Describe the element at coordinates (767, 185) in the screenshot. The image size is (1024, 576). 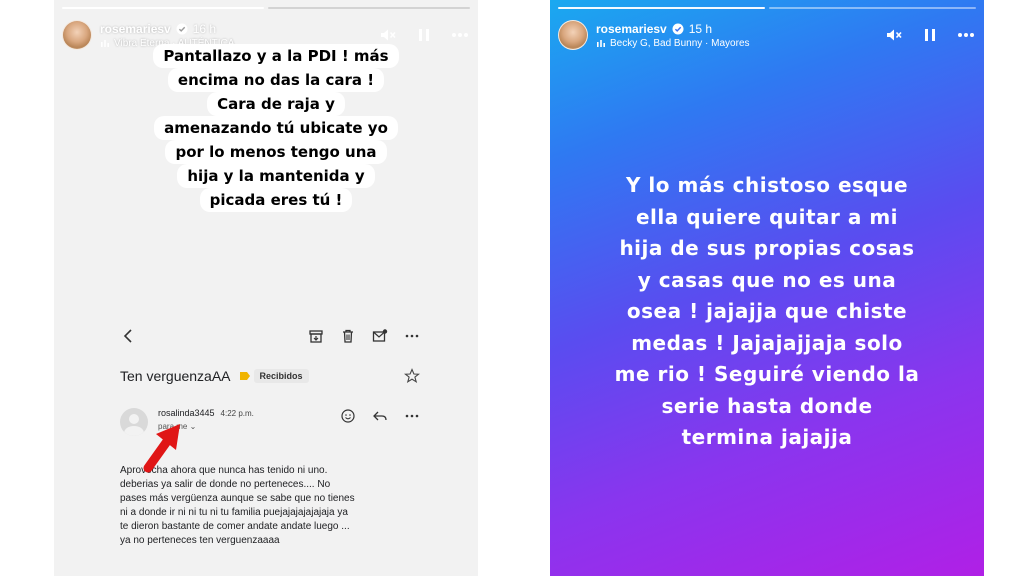
I see `caption-line: Y lo más chistoso esque` at that location.